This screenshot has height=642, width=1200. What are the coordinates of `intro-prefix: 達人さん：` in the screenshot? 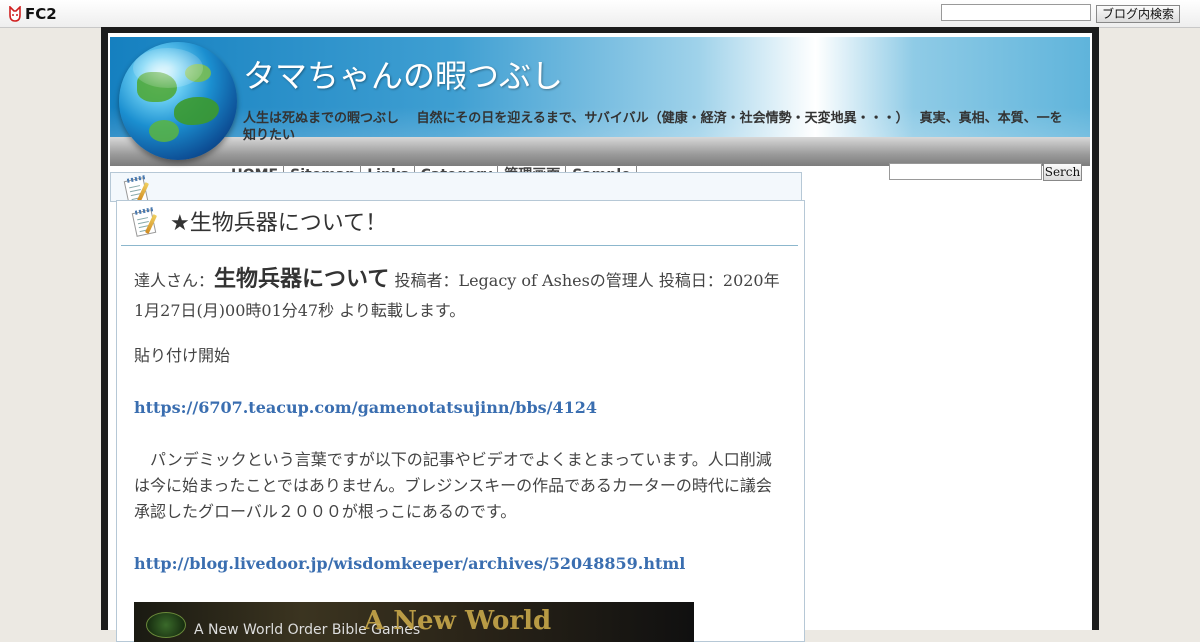 It's located at (174, 280).